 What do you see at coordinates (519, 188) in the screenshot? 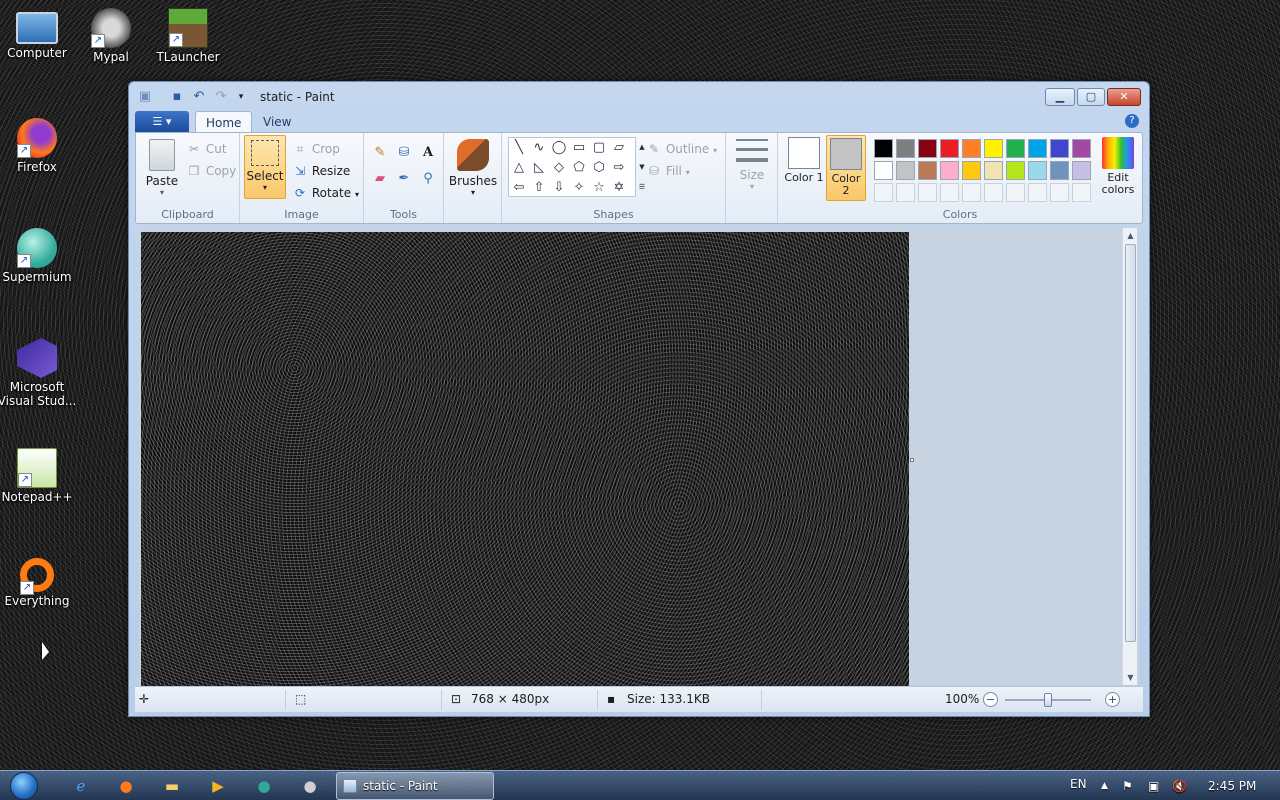
I see `arrow-left-shape-icon: ⇦` at bounding box center [519, 188].